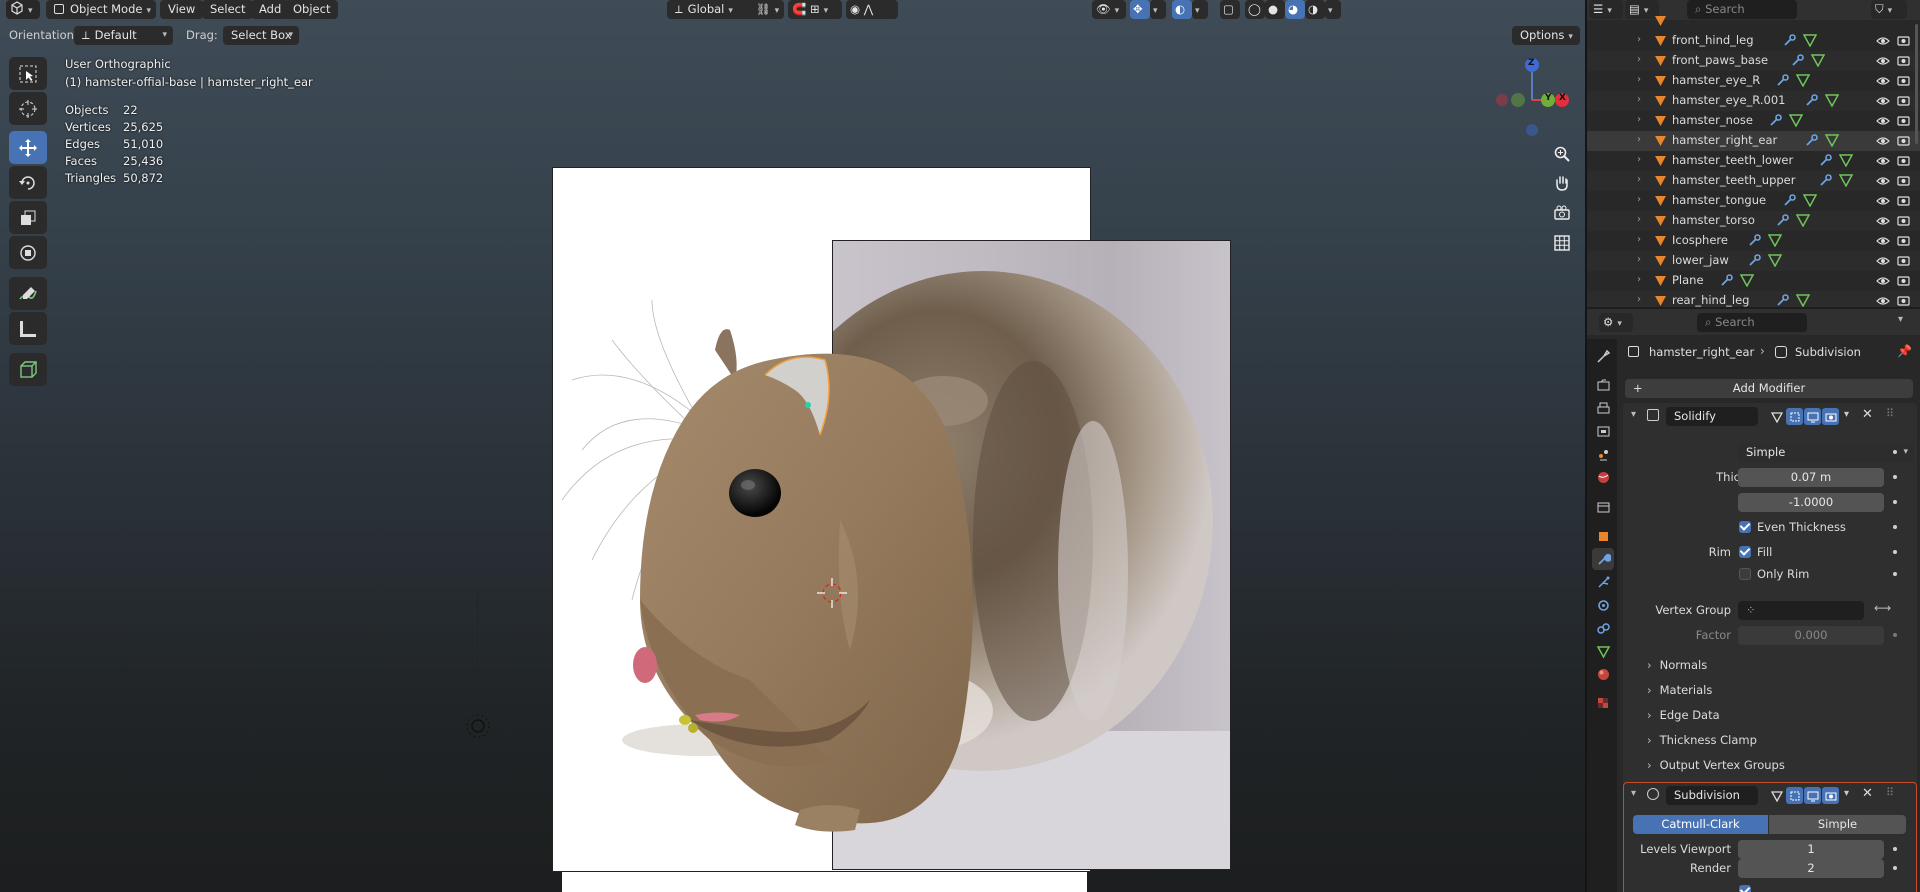 The width and height of the screenshot is (1920, 892). Describe the element at coordinates (1603, 674) in the screenshot. I see `tab-material` at that location.